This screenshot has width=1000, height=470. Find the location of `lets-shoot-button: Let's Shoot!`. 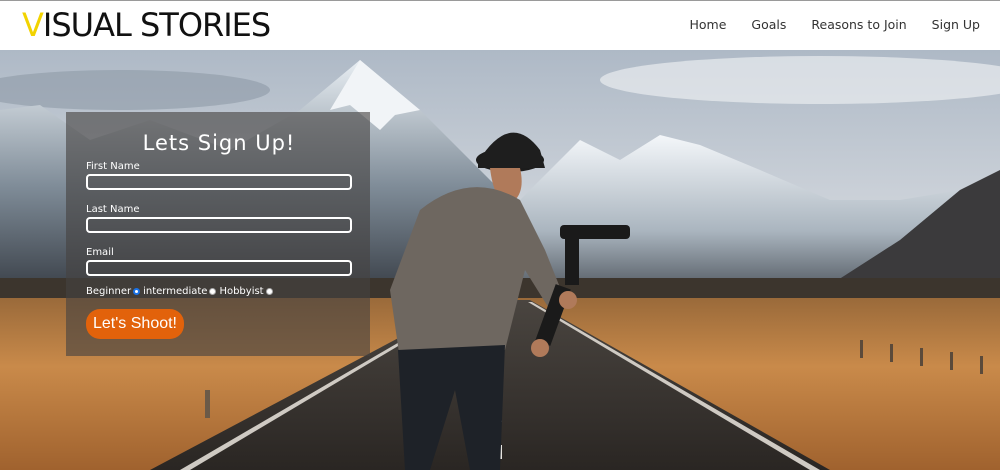

lets-shoot-button: Let's Shoot! is located at coordinates (135, 324).